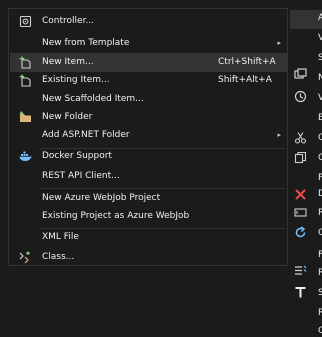  I want to click on new-item-icon, so click(25, 62).